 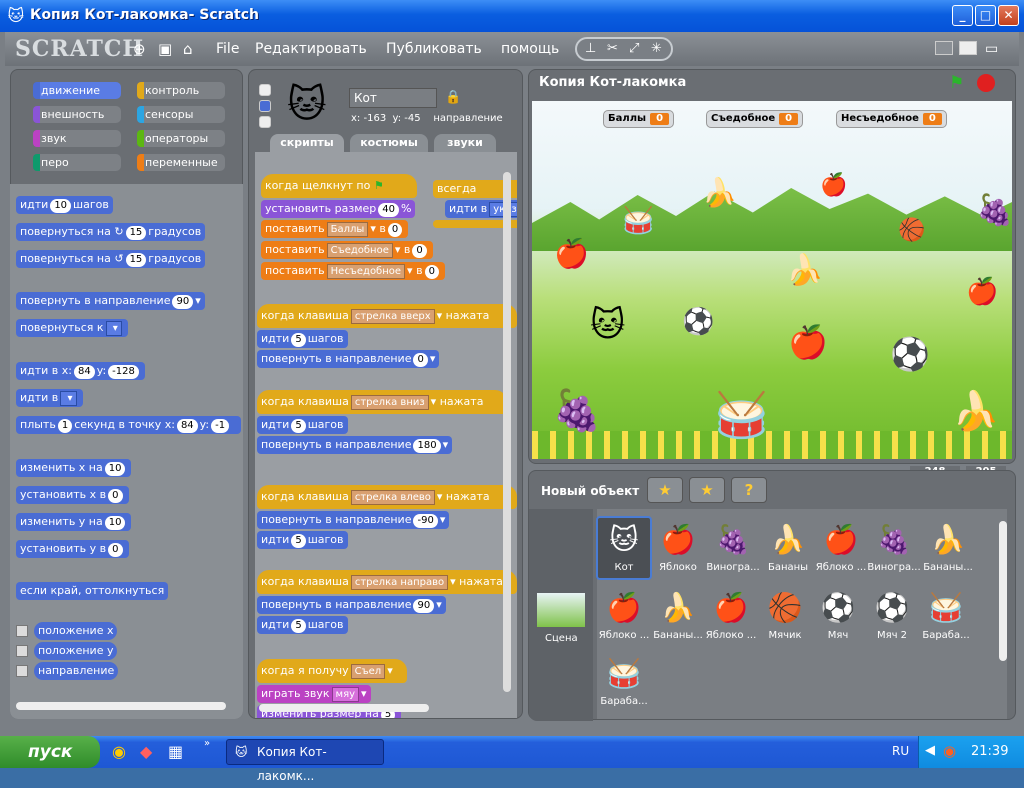 I want to click on block-turn-ccw: повернуться на ↺ 15 градусов, so click(x=111, y=259).